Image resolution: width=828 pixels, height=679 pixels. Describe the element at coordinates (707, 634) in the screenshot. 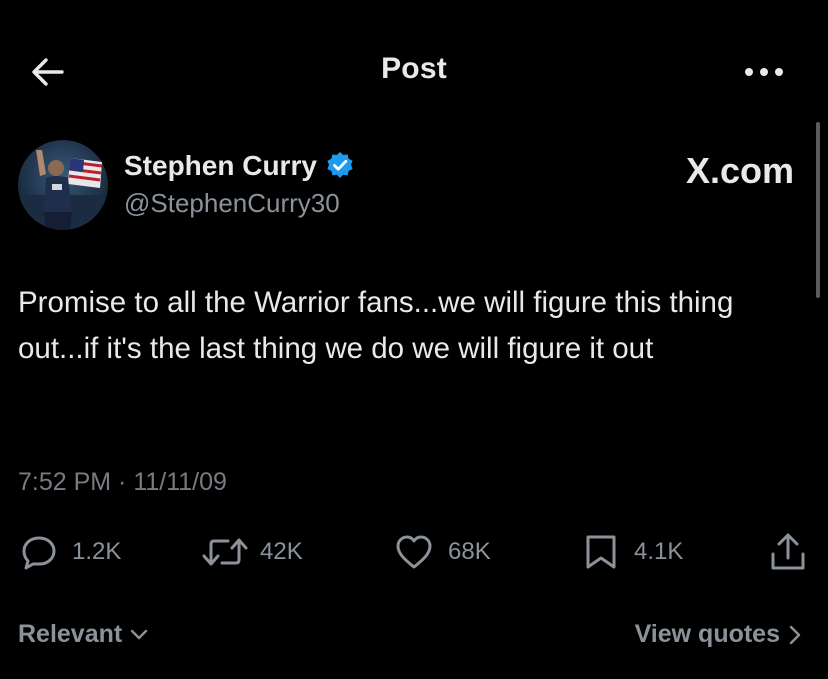

I see `view-quotes-label: View quotes` at that location.